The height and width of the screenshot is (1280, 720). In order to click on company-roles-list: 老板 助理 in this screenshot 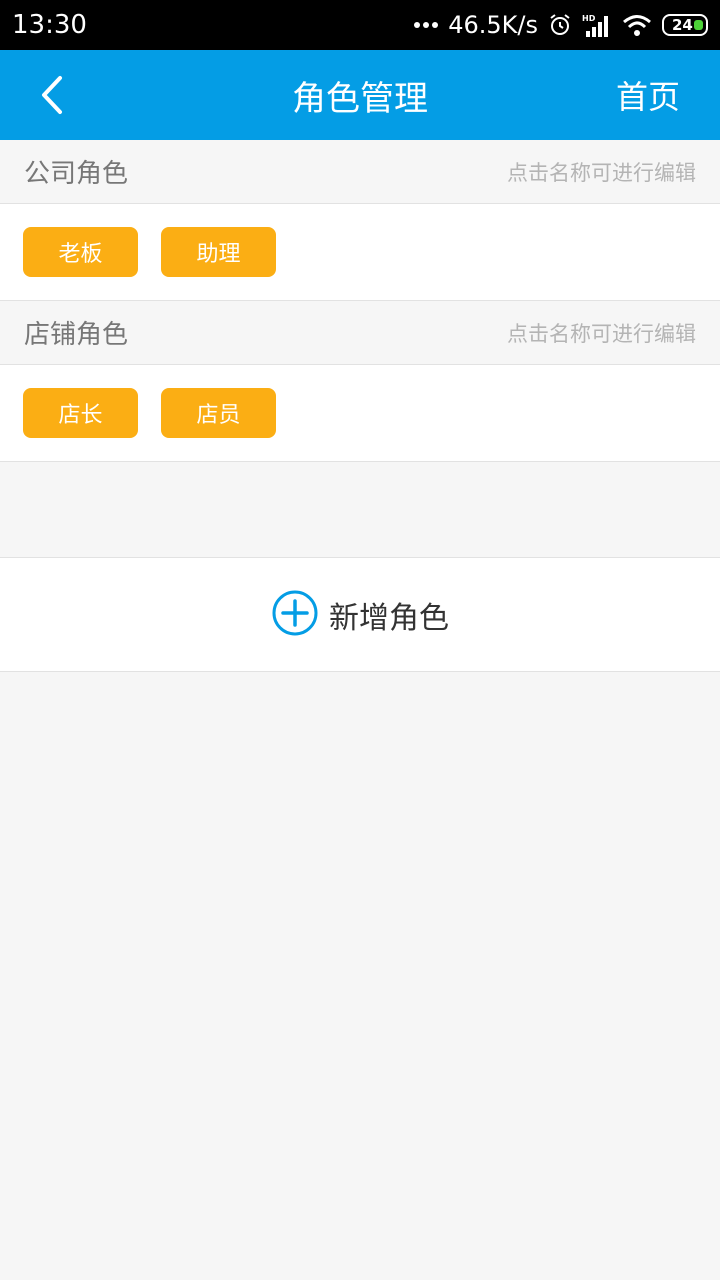, I will do `click(360, 252)`.